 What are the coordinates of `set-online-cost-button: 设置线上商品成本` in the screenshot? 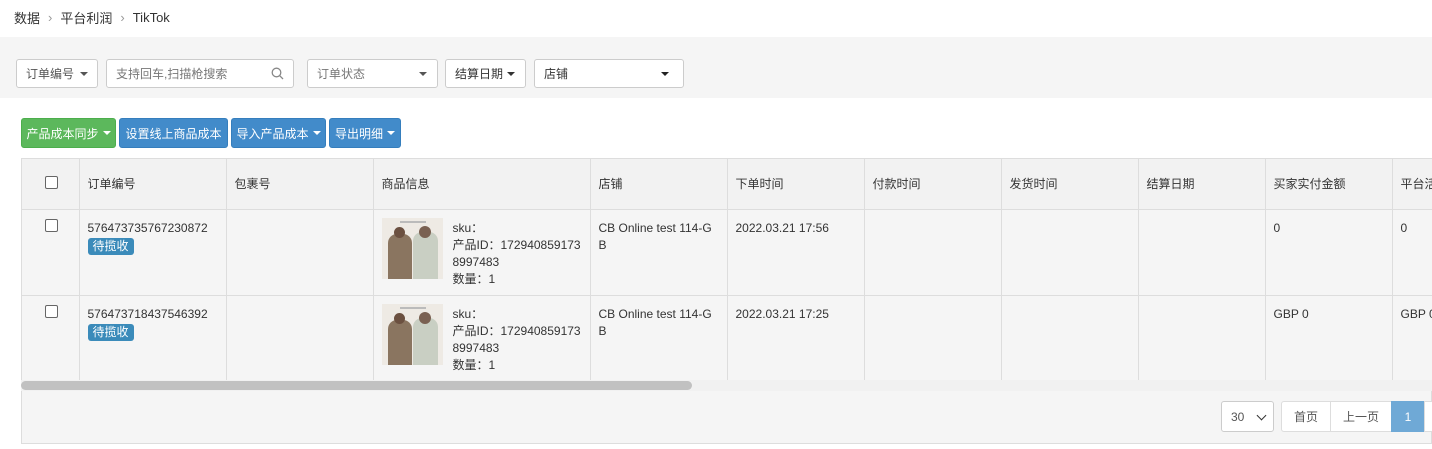 It's located at (173, 133).